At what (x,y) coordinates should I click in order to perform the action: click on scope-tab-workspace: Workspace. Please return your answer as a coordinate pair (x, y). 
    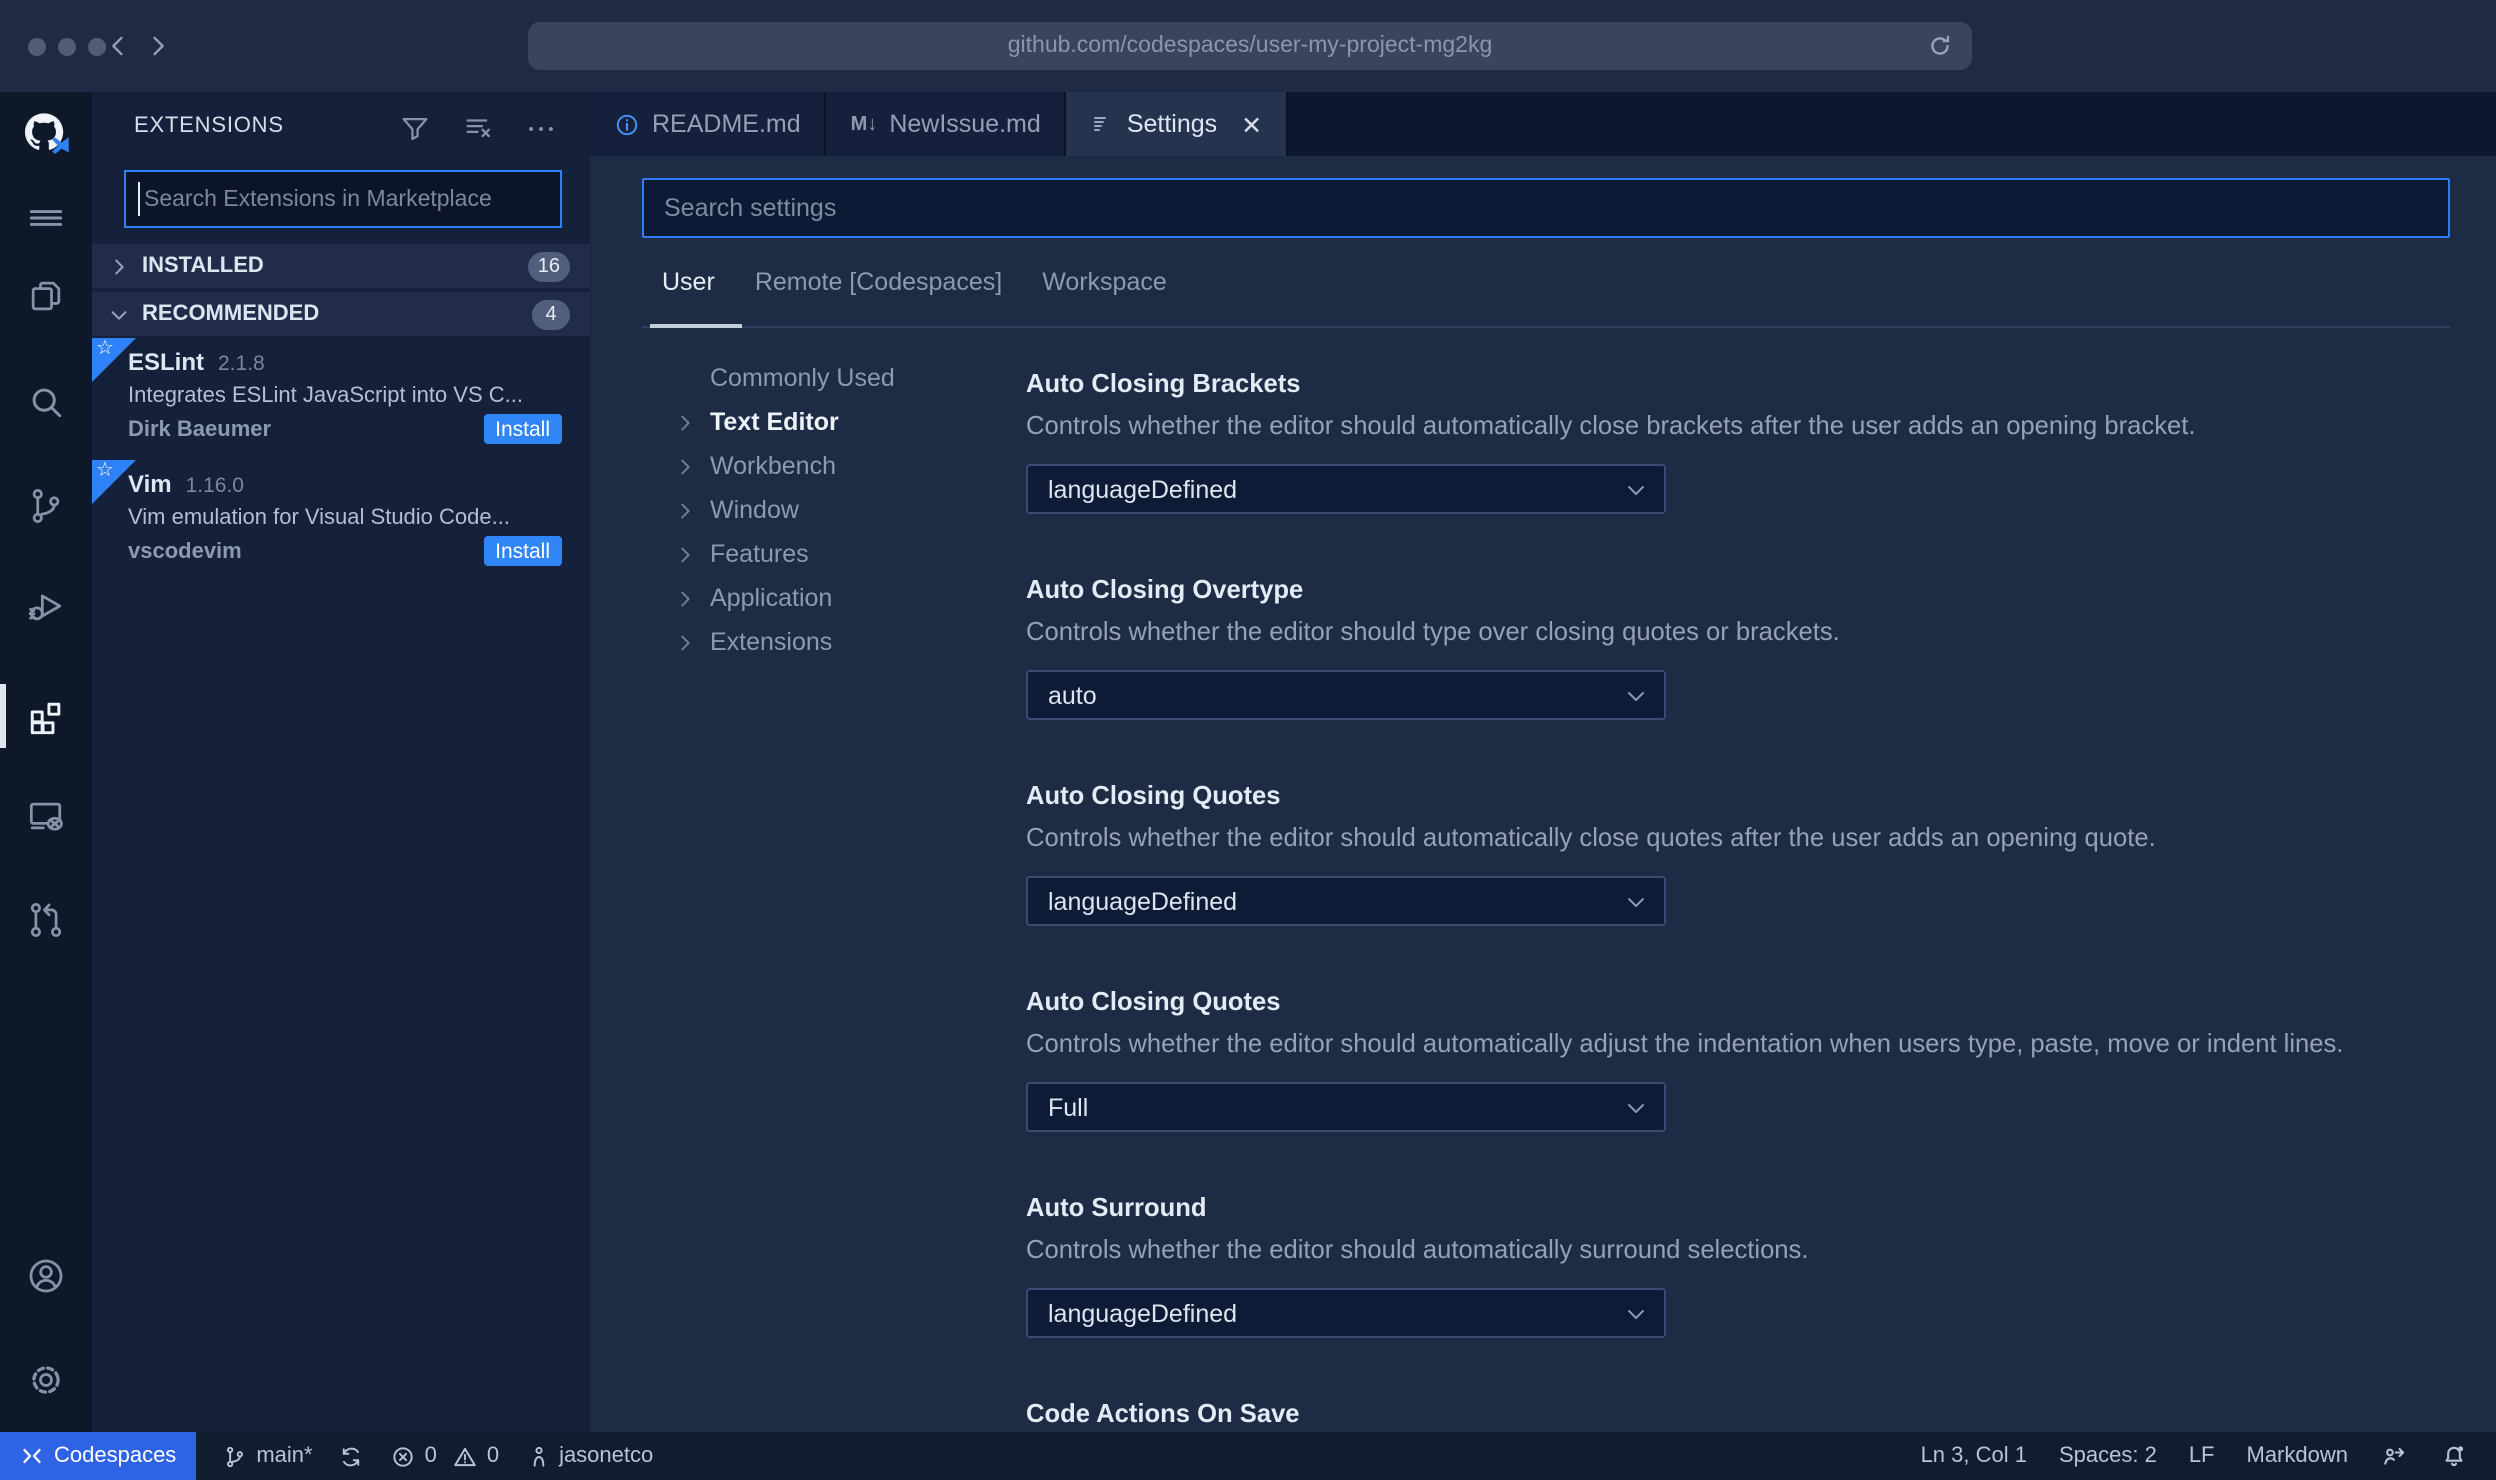
    Looking at the image, I should click on (1104, 282).